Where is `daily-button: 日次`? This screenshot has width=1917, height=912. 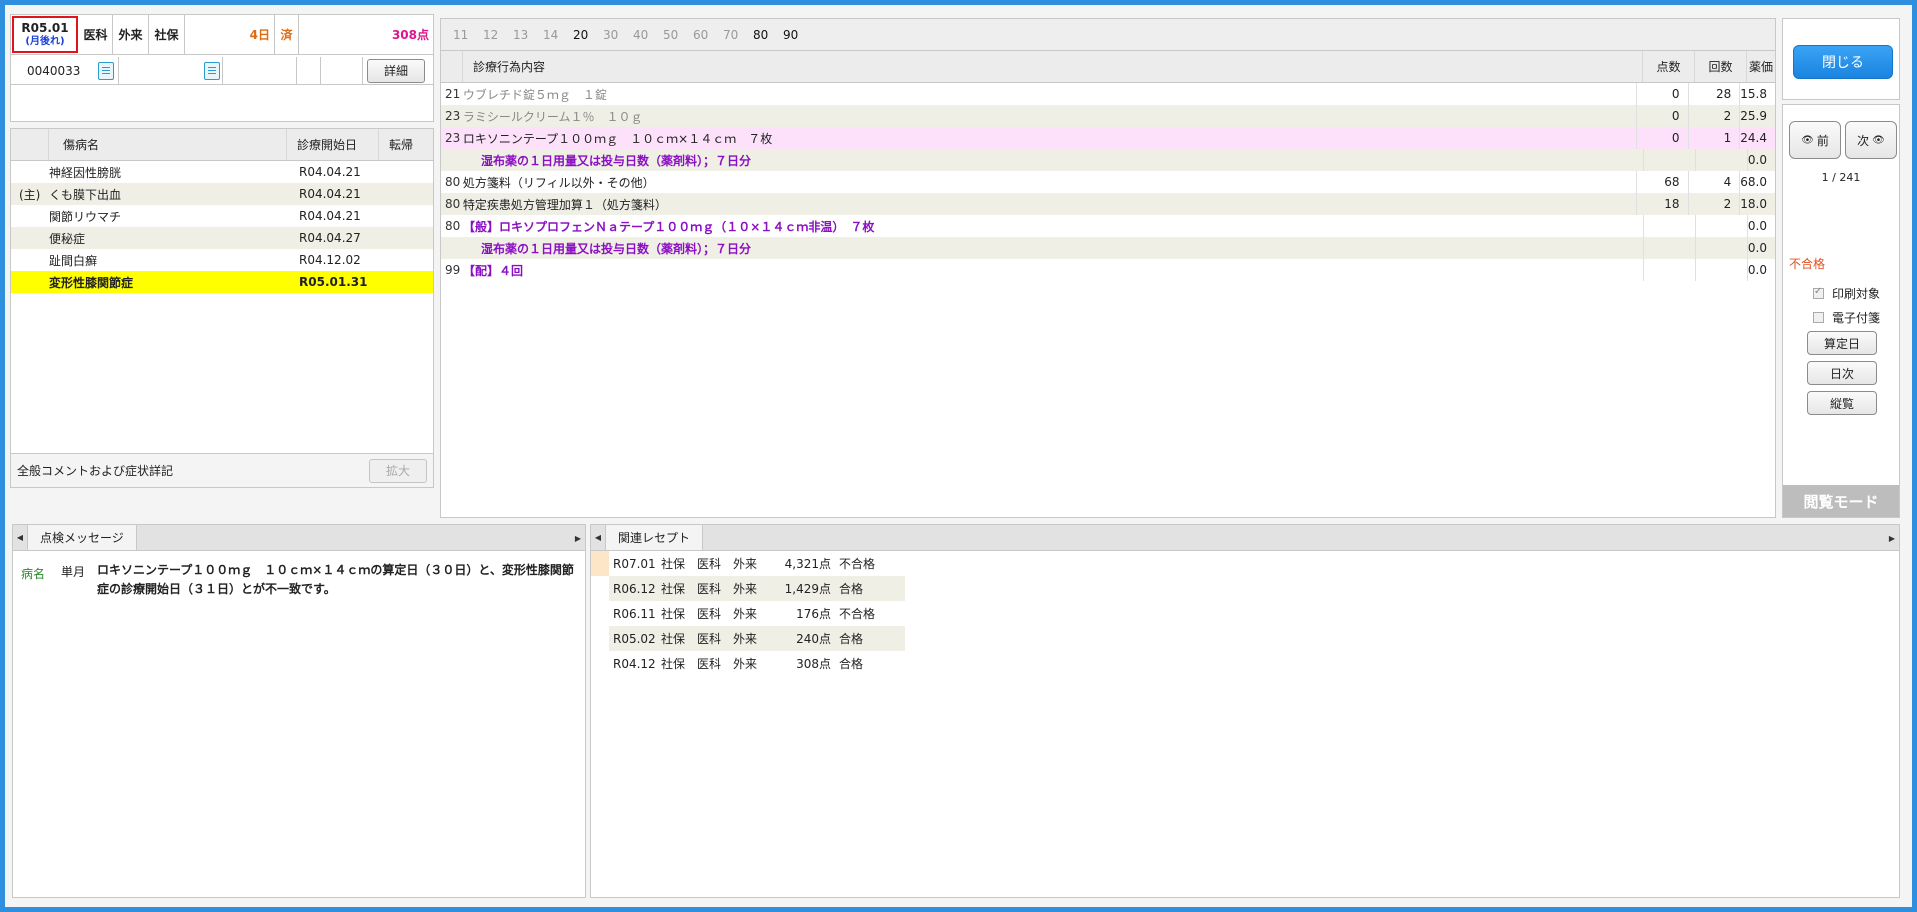 daily-button: 日次 is located at coordinates (1842, 373).